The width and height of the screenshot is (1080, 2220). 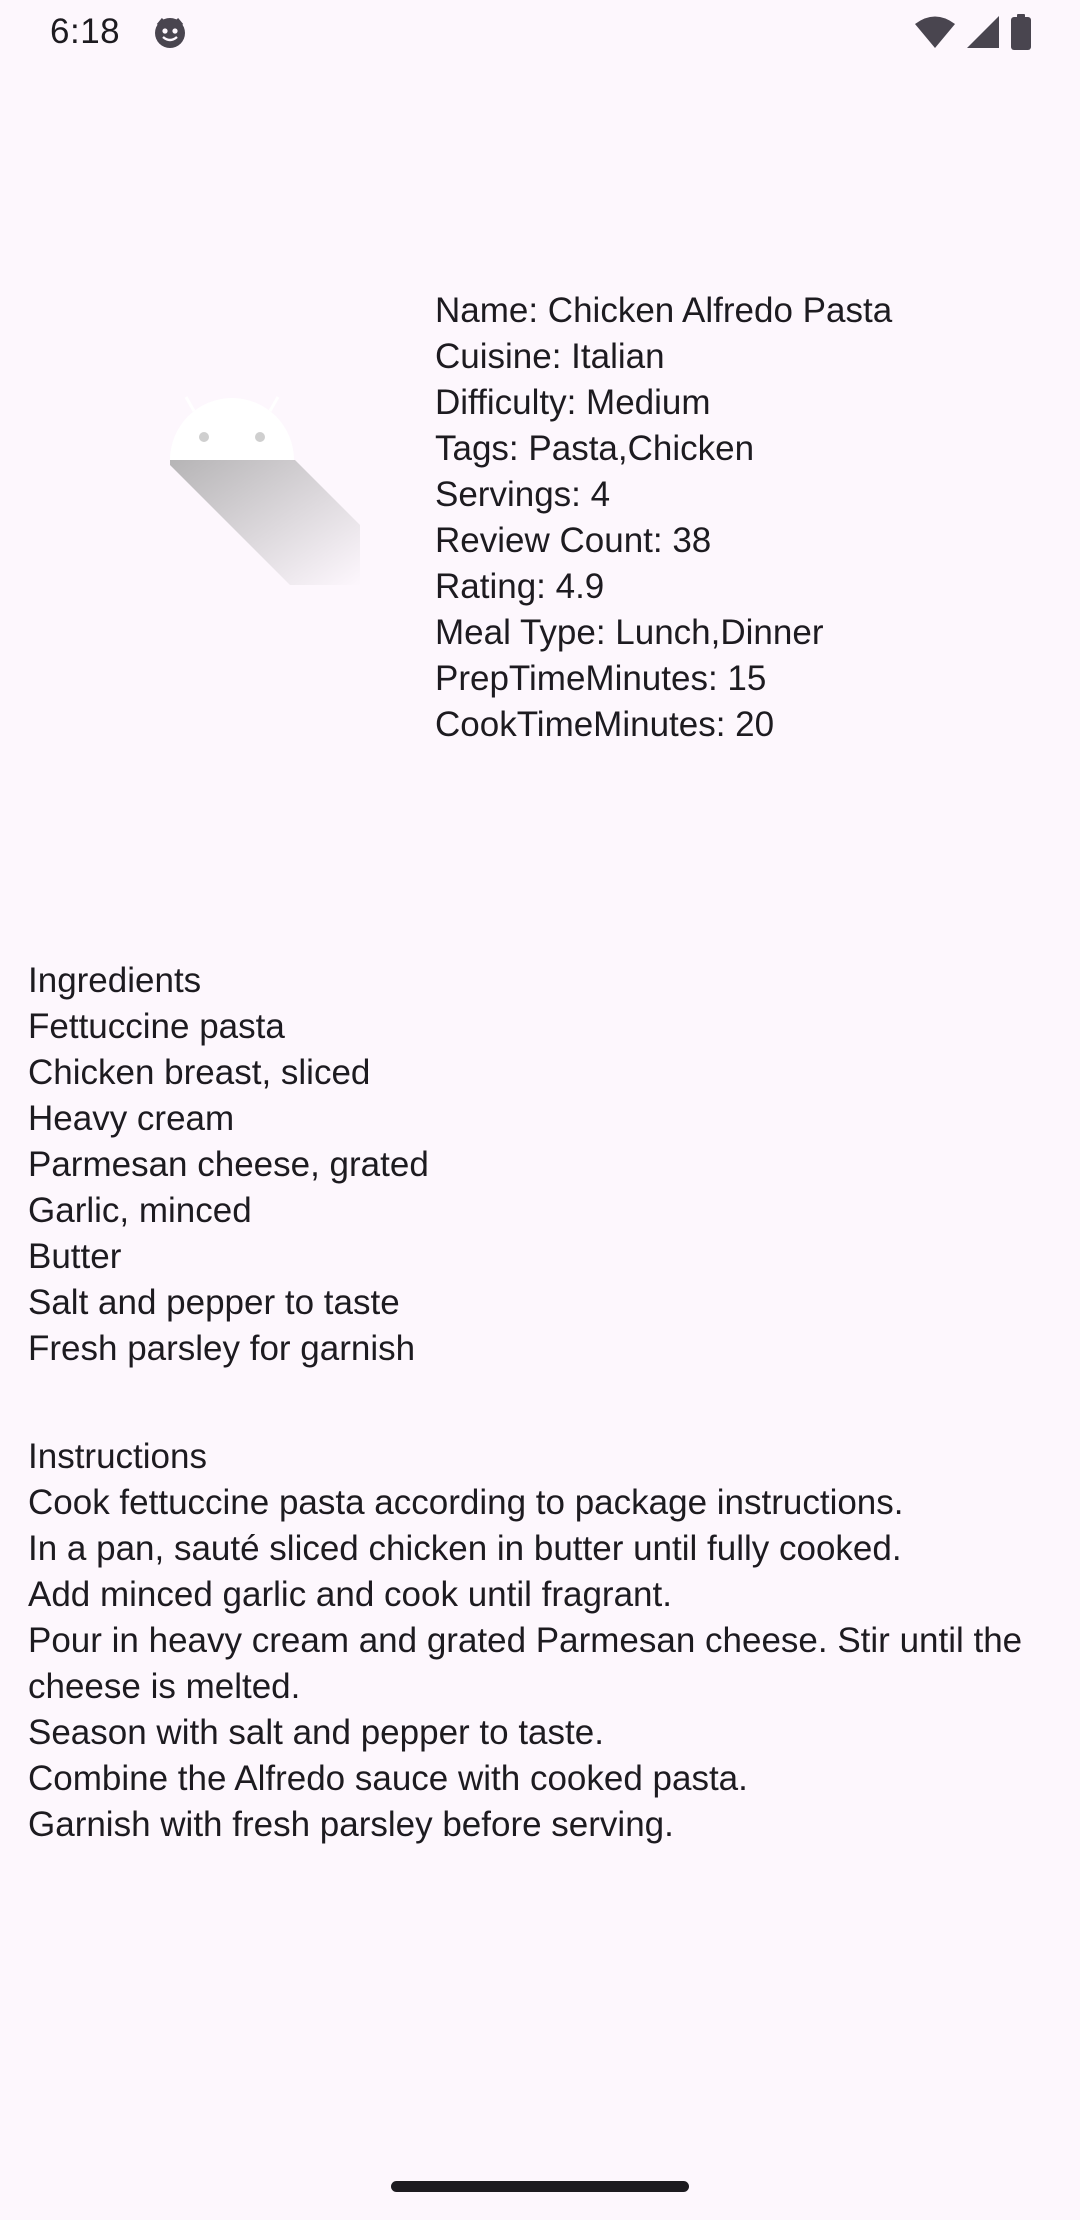 I want to click on status-icons, so click(x=973, y=32).